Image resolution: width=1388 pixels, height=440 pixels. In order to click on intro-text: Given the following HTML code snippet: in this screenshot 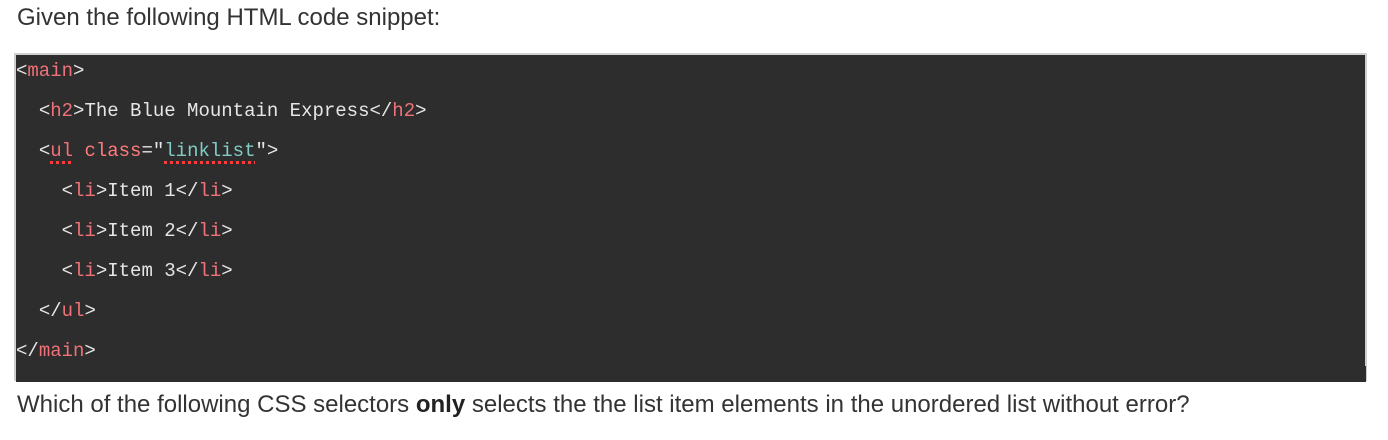, I will do `click(229, 17)`.